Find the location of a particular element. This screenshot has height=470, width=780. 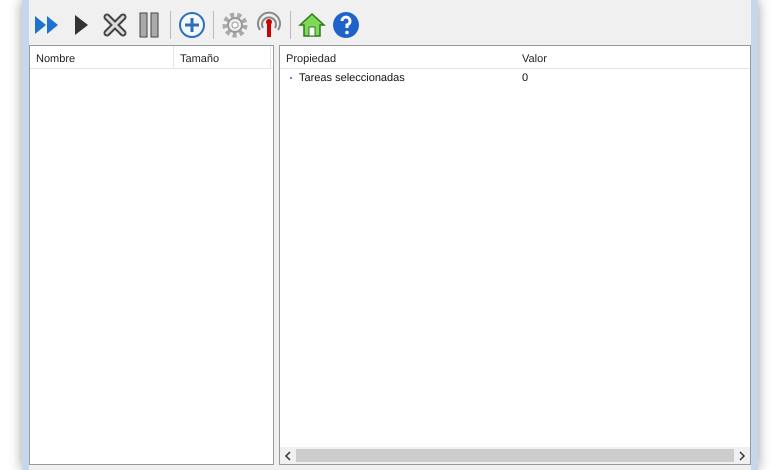

column-header: Tamaño is located at coordinates (222, 57).